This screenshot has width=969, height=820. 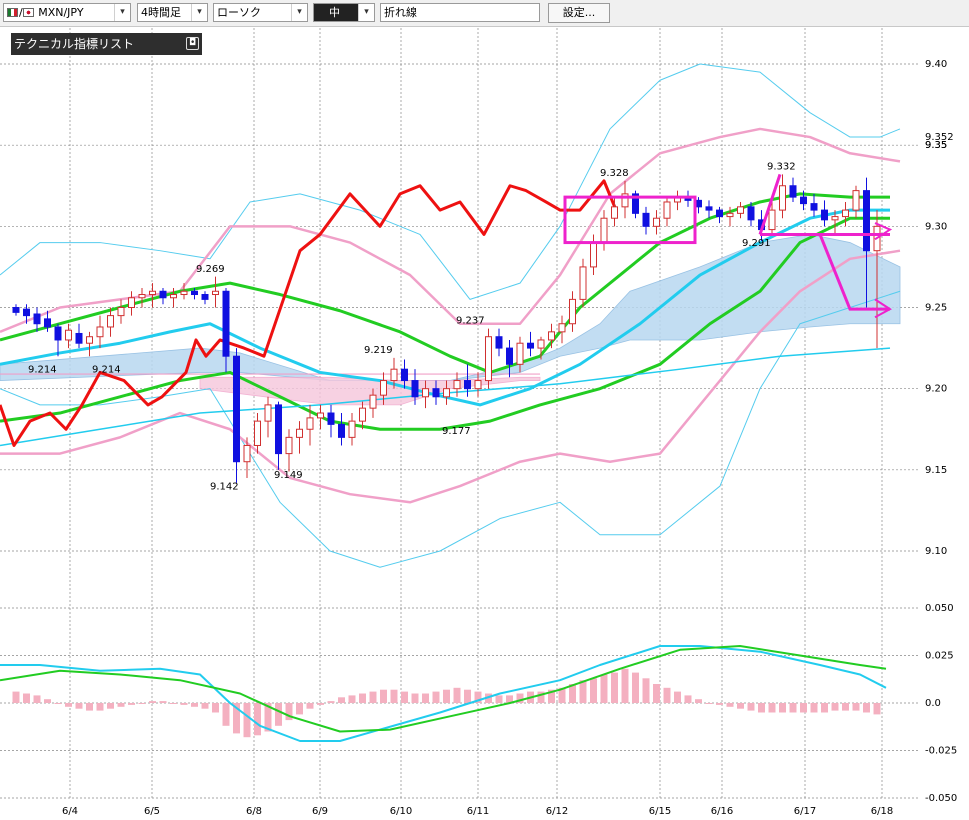 What do you see at coordinates (192, 43) in the screenshot?
I see `collapse-icon: ◘` at bounding box center [192, 43].